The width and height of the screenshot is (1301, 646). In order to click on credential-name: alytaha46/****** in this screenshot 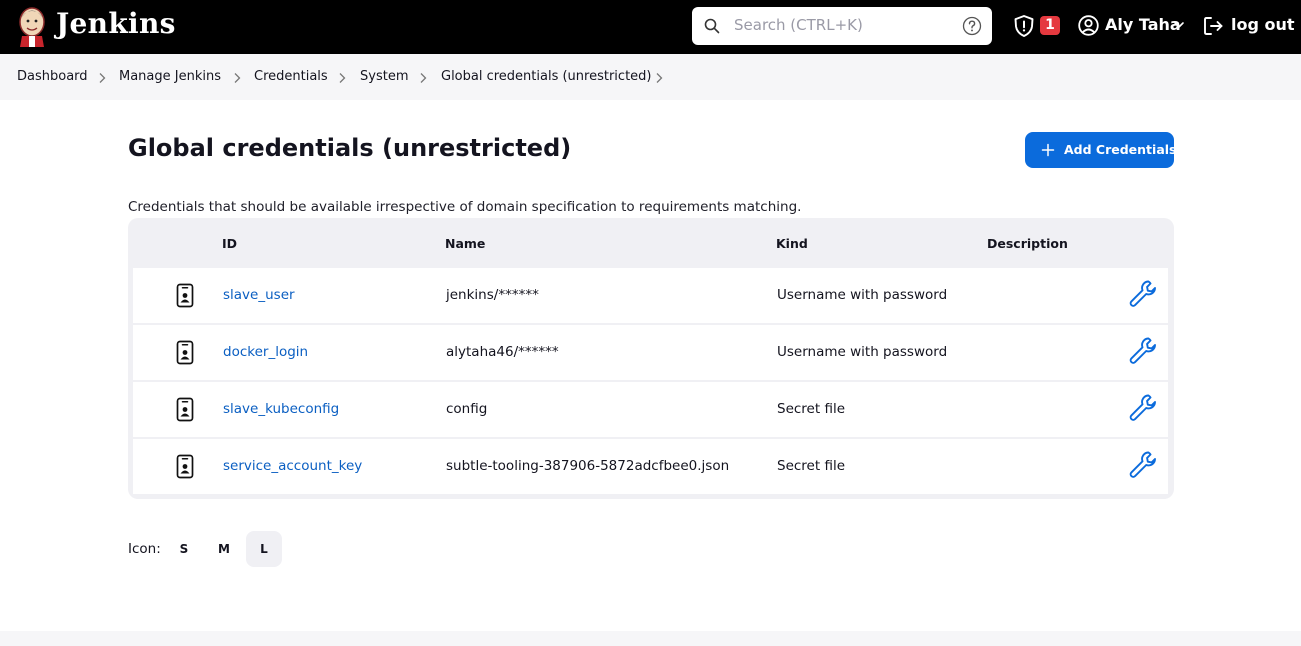, I will do `click(502, 352)`.